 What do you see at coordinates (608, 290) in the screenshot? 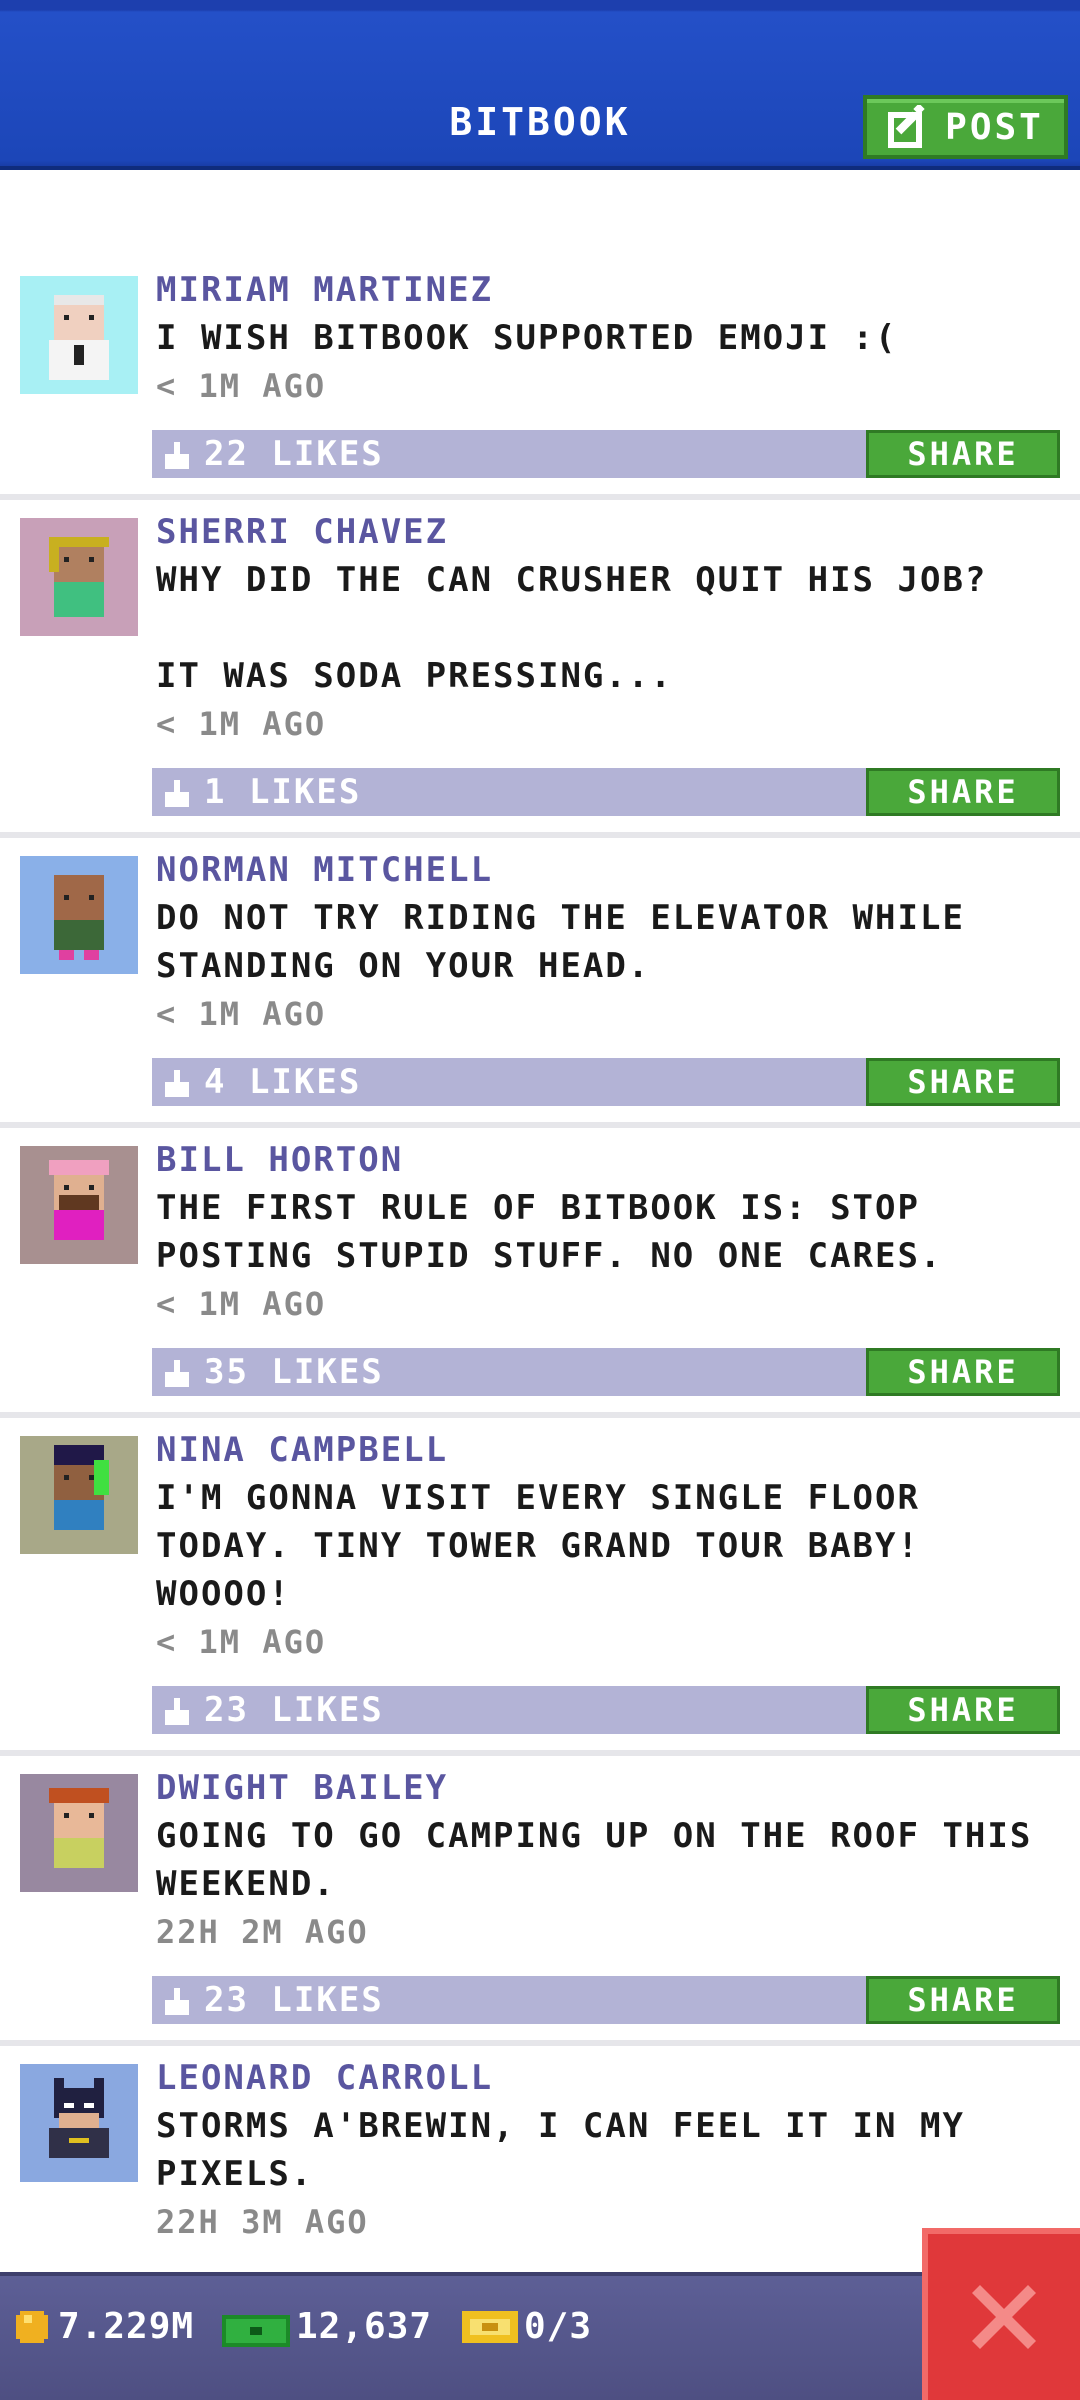
I see `post-author: MIRIAM MARTINEZ` at bounding box center [608, 290].